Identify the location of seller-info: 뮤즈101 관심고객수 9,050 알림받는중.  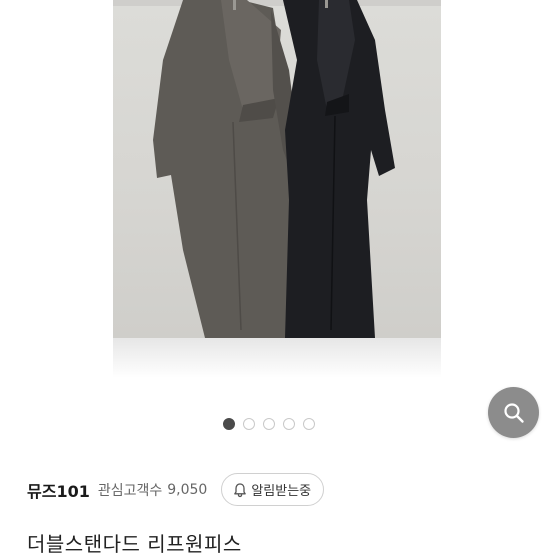
(176, 489).